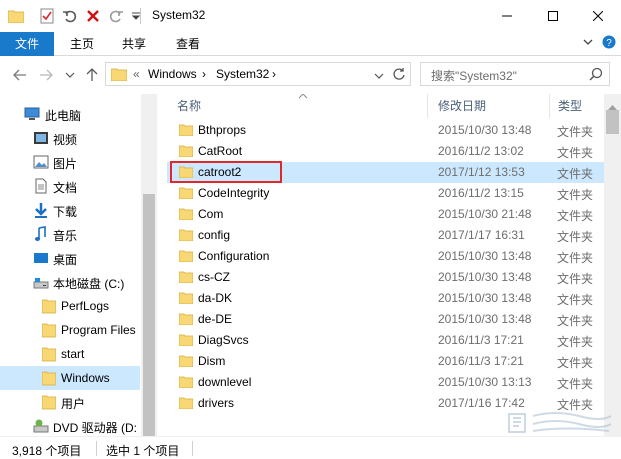 This screenshot has height=459, width=621. What do you see at coordinates (399, 75) in the screenshot?
I see `refresh-button` at bounding box center [399, 75].